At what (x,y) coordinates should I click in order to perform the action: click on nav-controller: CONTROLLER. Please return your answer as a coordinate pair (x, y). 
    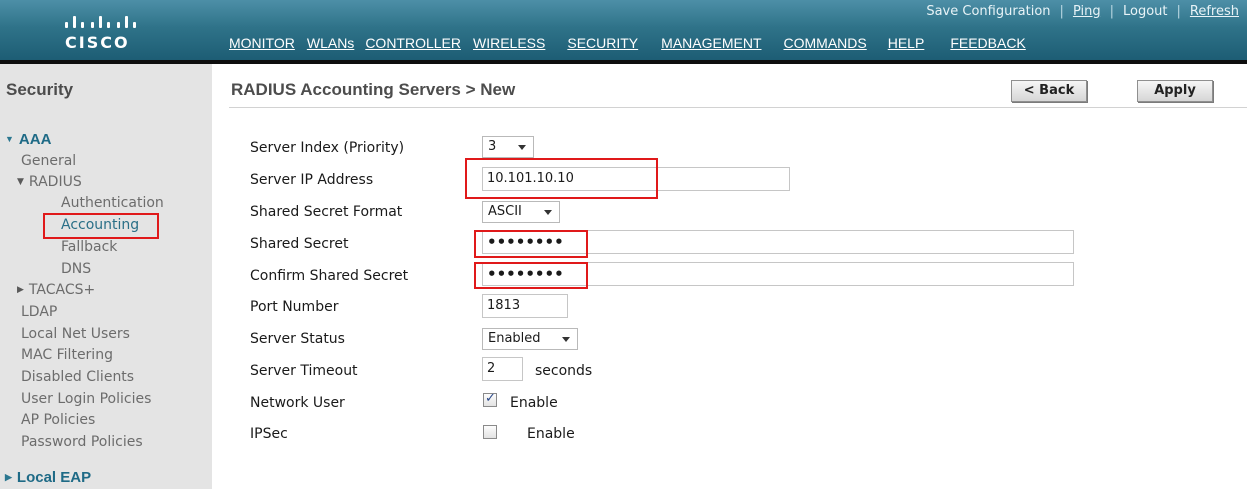
    Looking at the image, I should click on (419, 47).